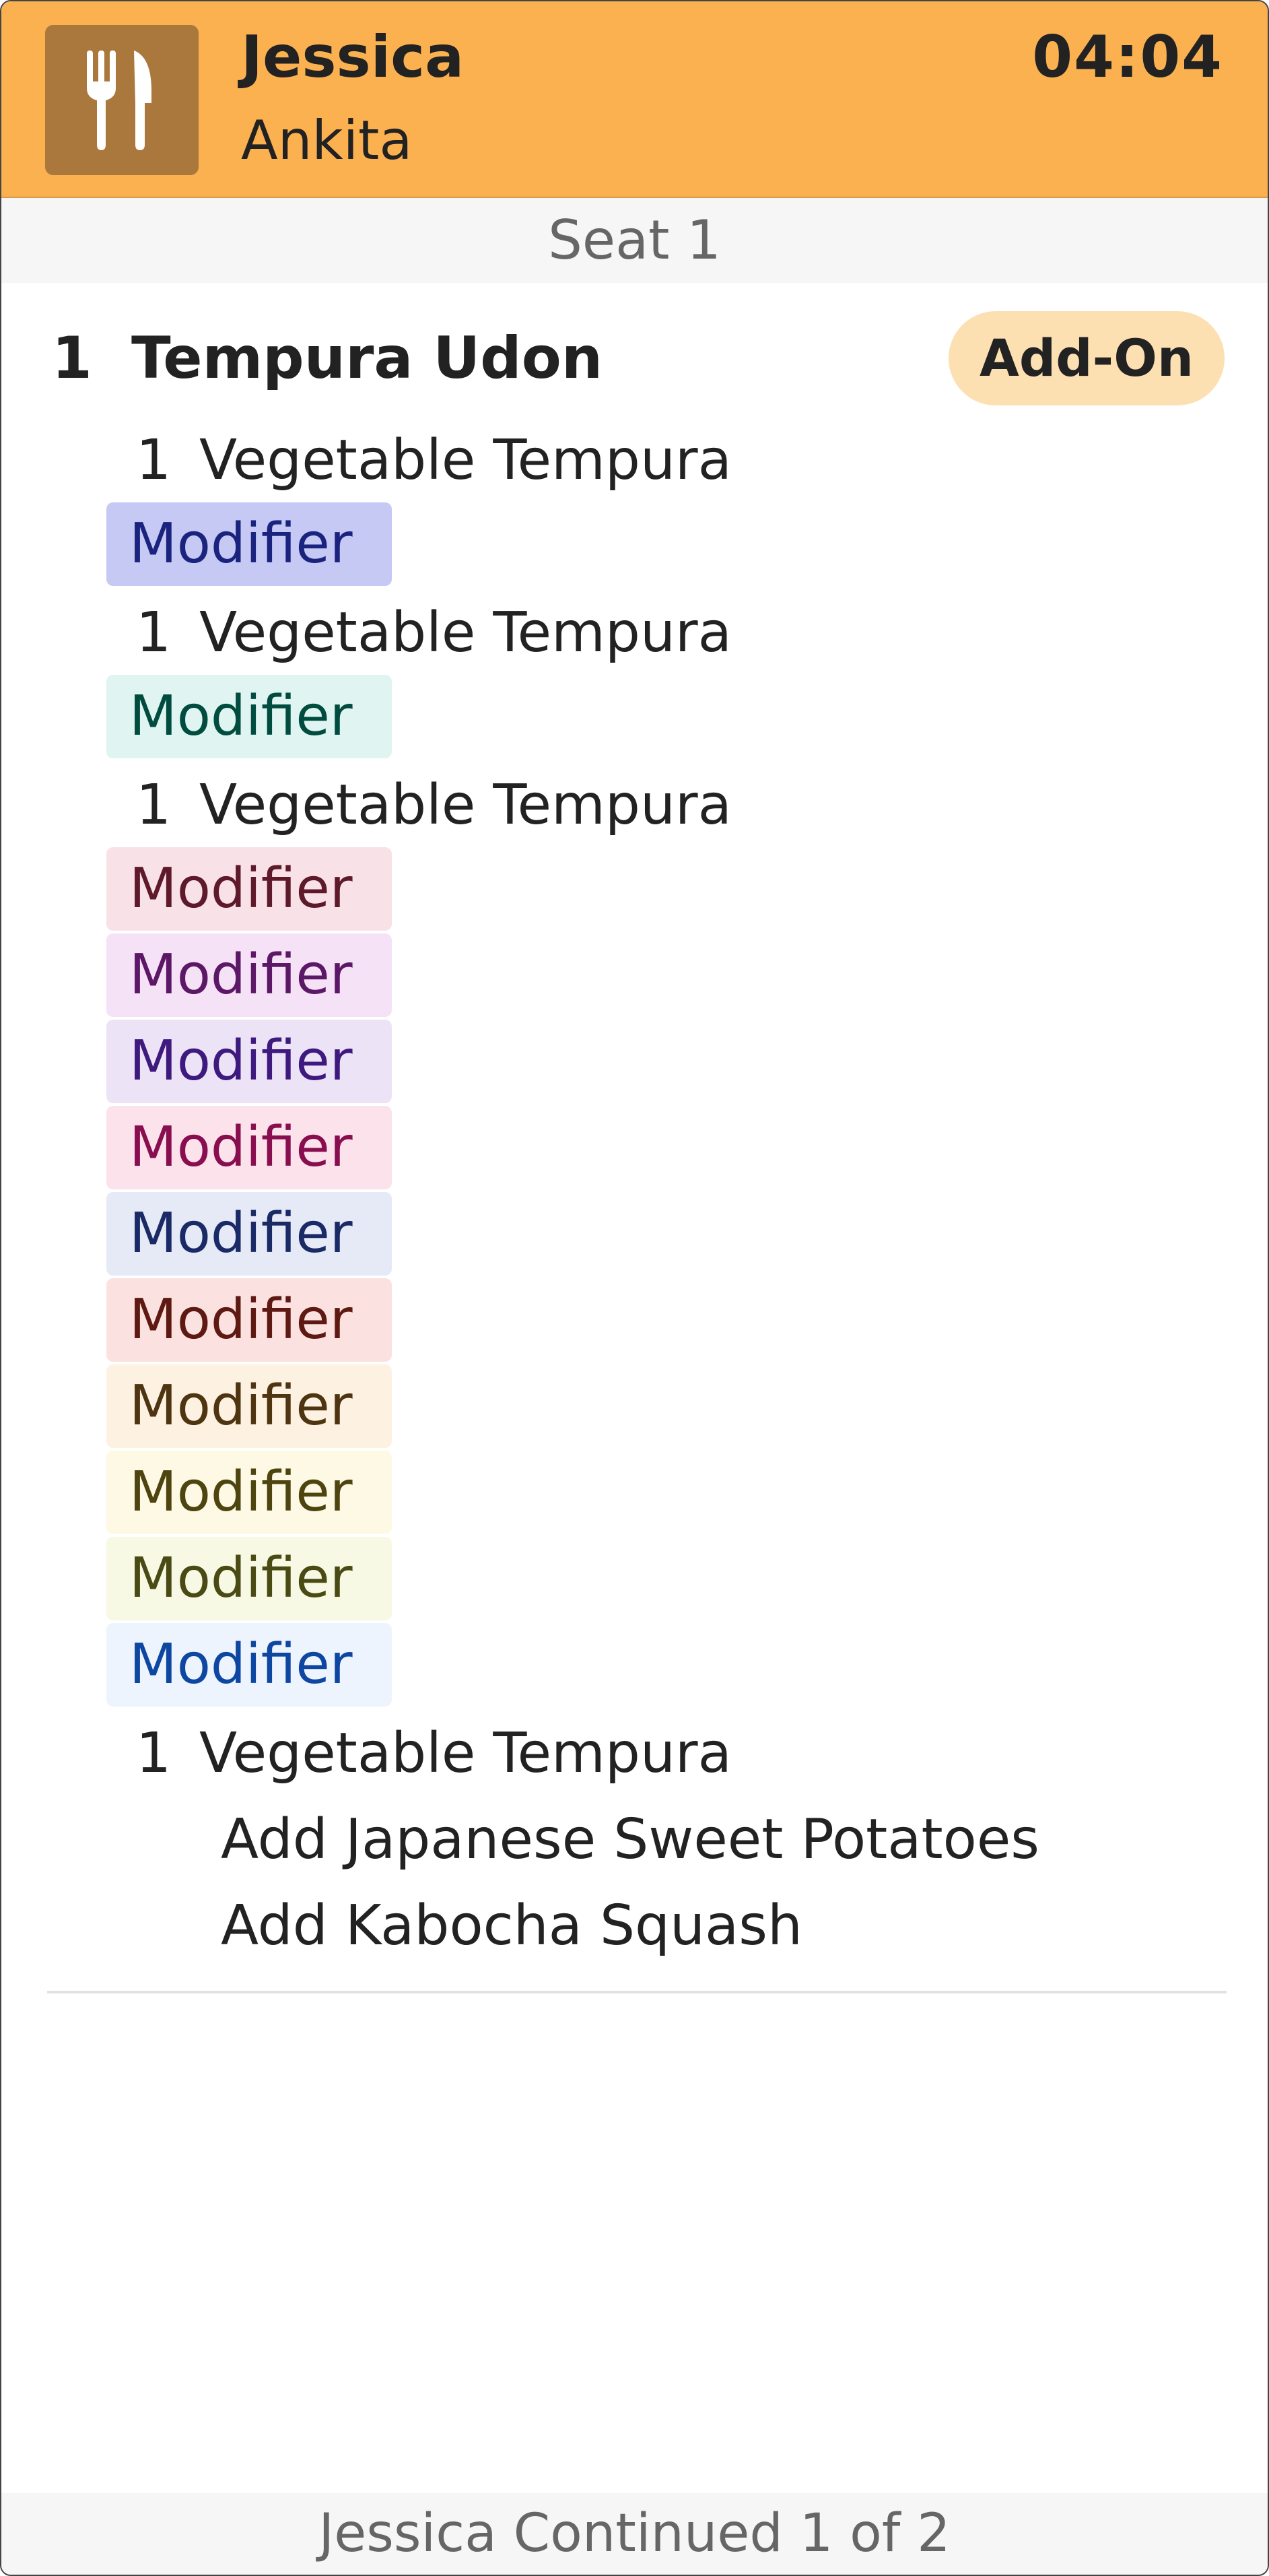 This screenshot has width=1269, height=2576. Describe the element at coordinates (327, 140) in the screenshot. I see `guest-name: Ankita` at that location.